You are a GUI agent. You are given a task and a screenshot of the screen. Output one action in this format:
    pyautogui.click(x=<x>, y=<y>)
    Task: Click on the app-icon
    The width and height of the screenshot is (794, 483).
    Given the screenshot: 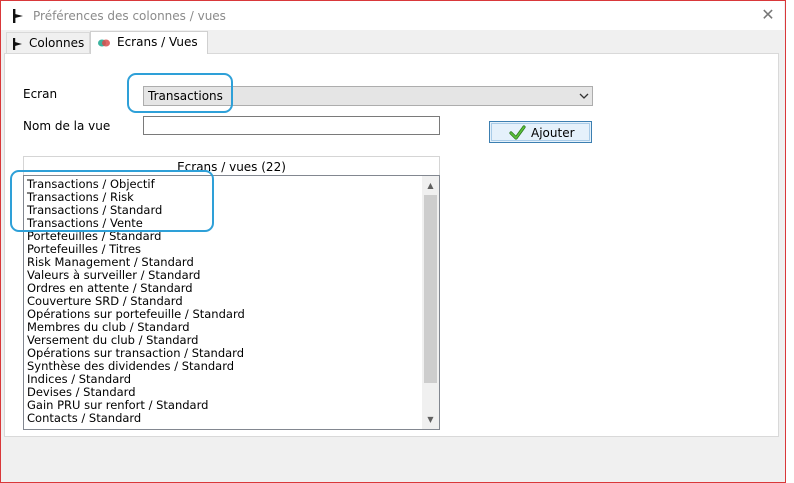 What is the action you would take?
    pyautogui.click(x=18, y=16)
    